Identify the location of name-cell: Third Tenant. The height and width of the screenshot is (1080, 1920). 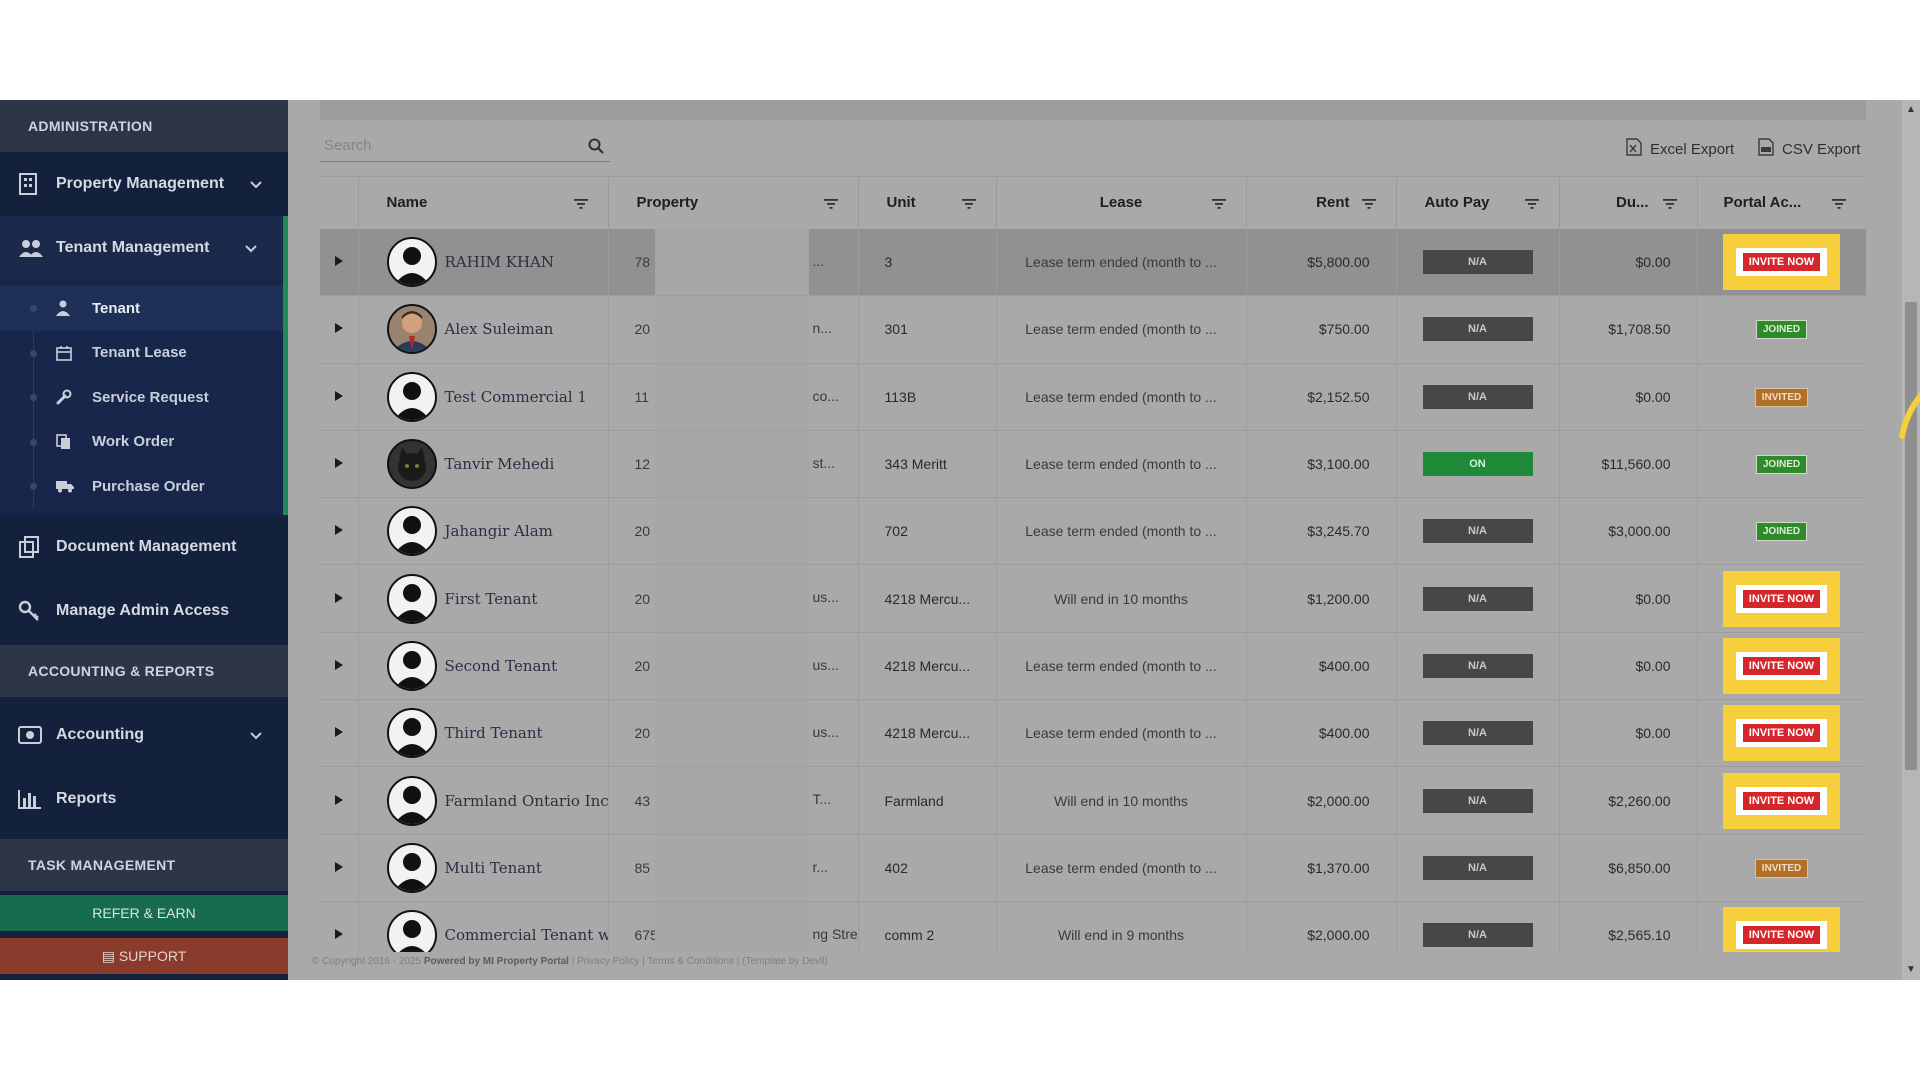
(483, 733).